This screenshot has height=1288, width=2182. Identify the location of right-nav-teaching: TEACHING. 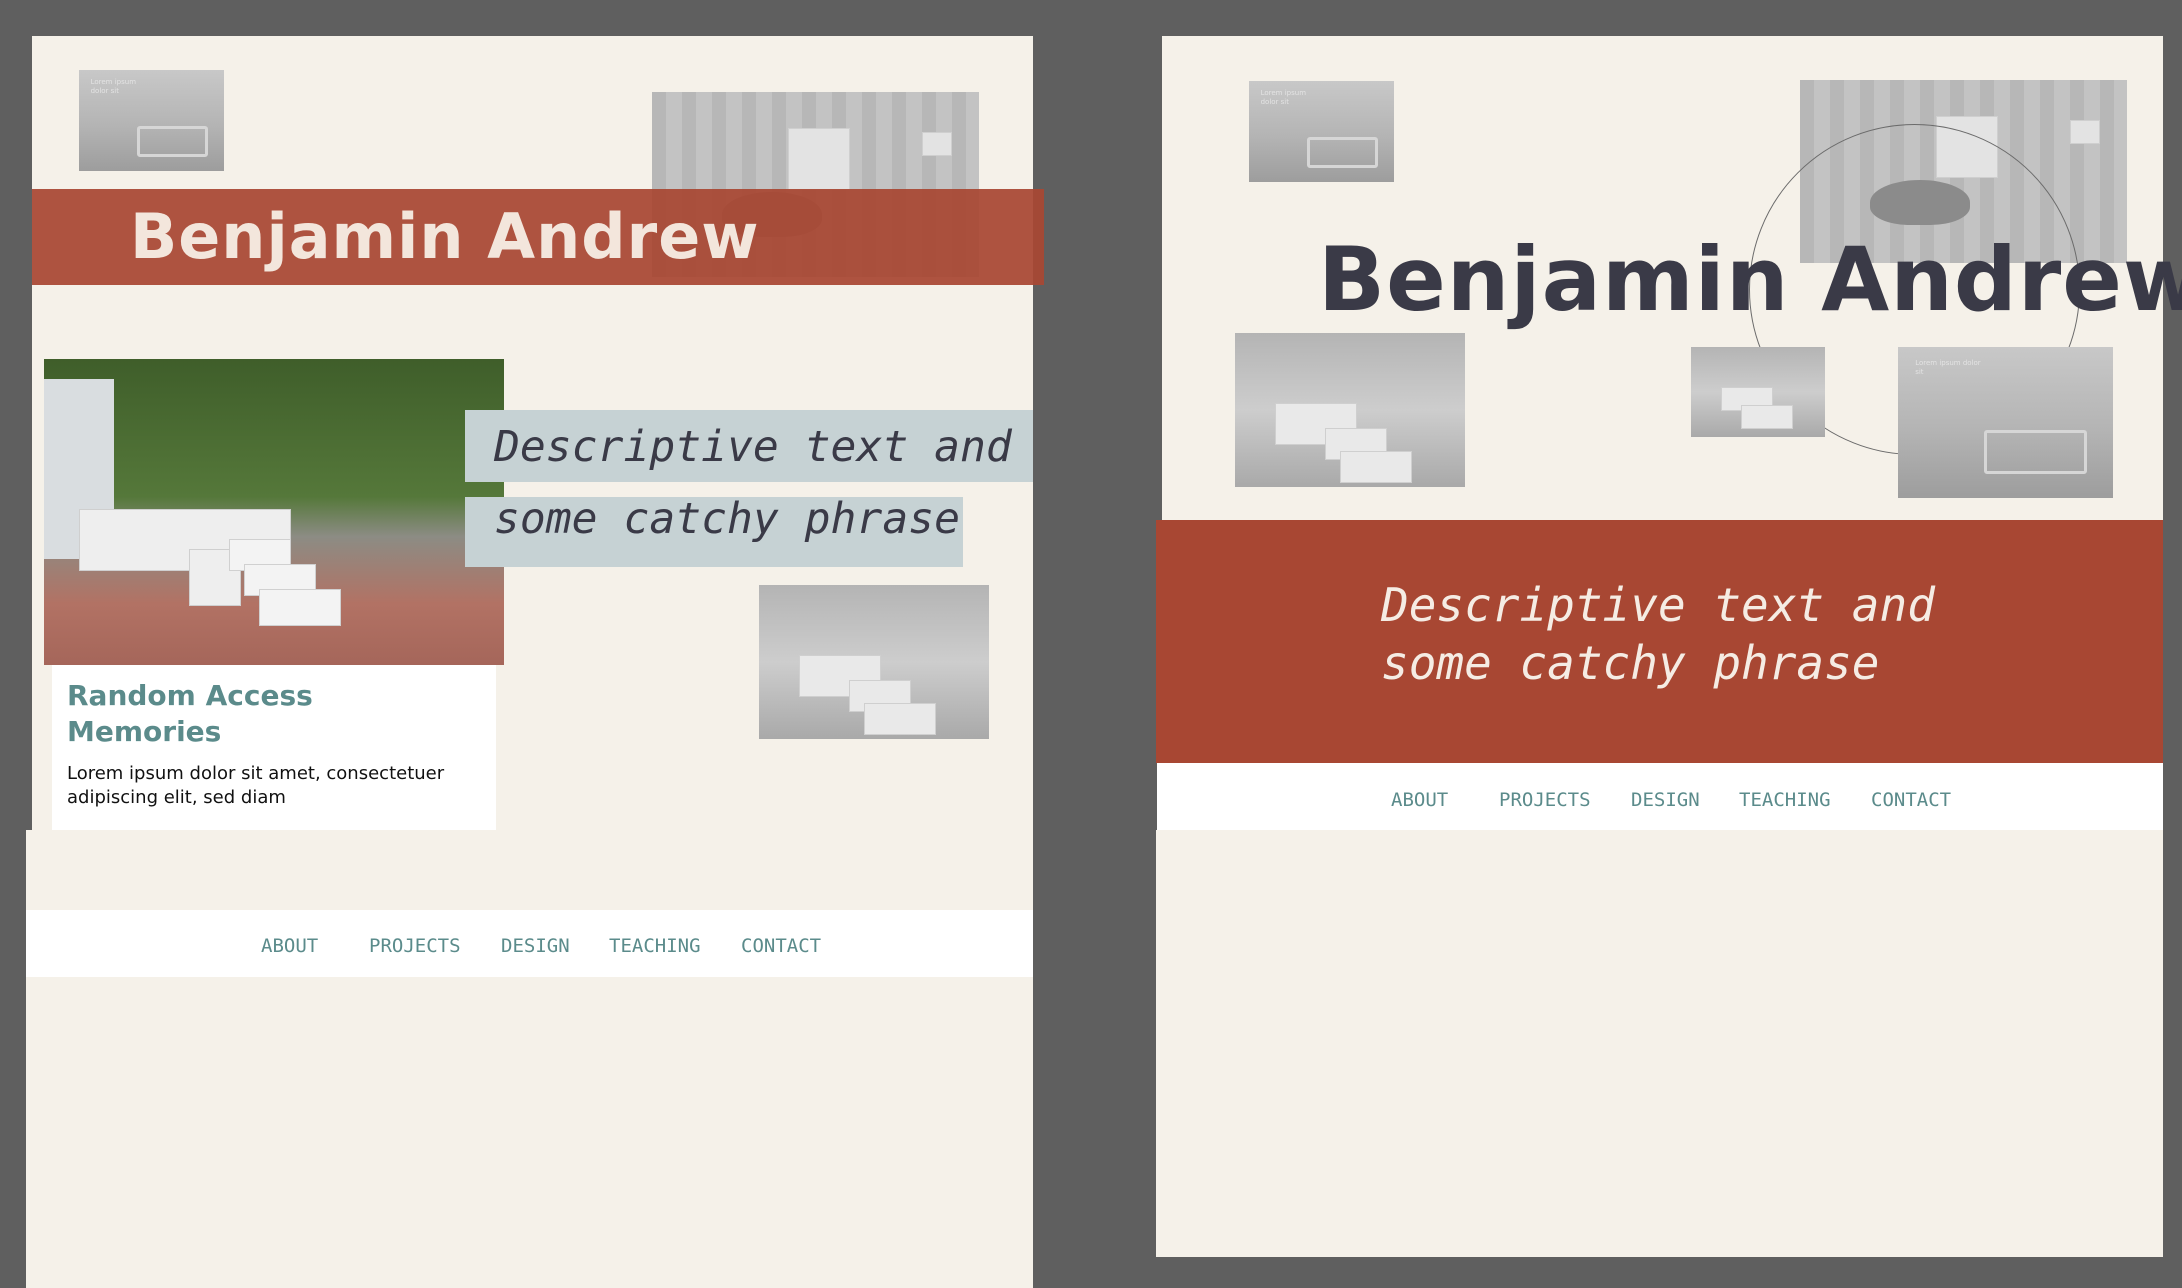
(1785, 800).